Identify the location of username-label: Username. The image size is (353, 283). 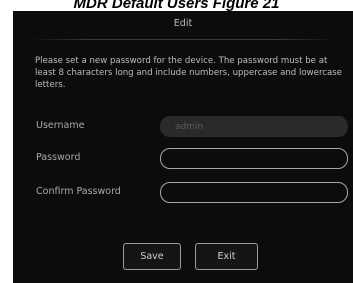
(60, 125).